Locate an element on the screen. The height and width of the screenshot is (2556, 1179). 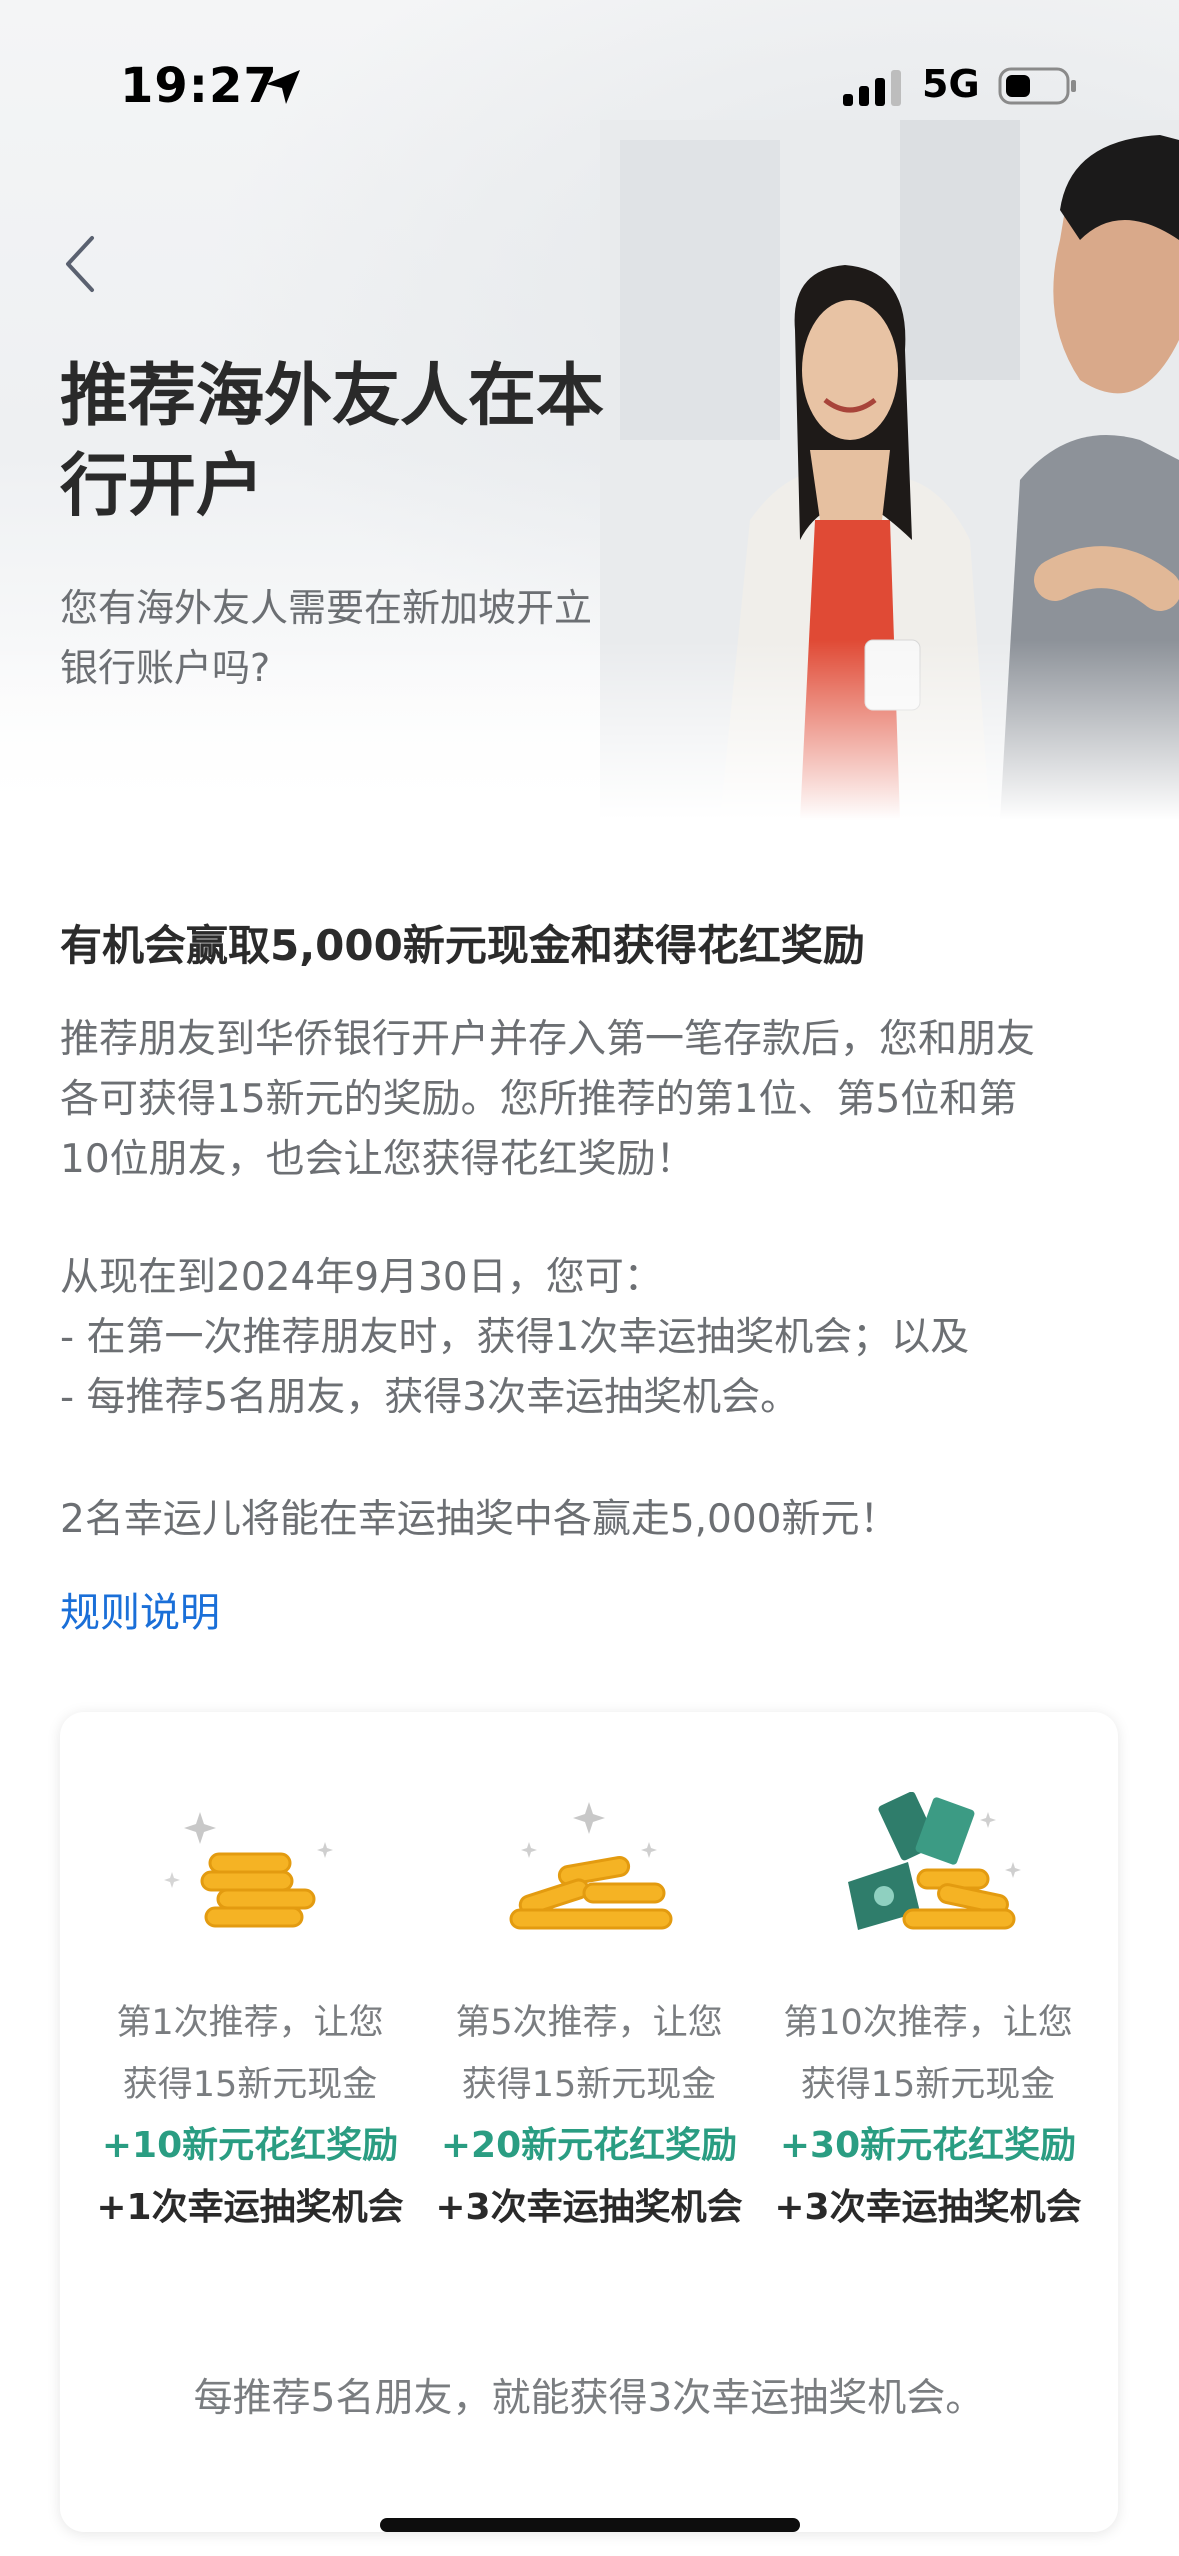
rules-link: 规则说明 is located at coordinates (140, 1609).